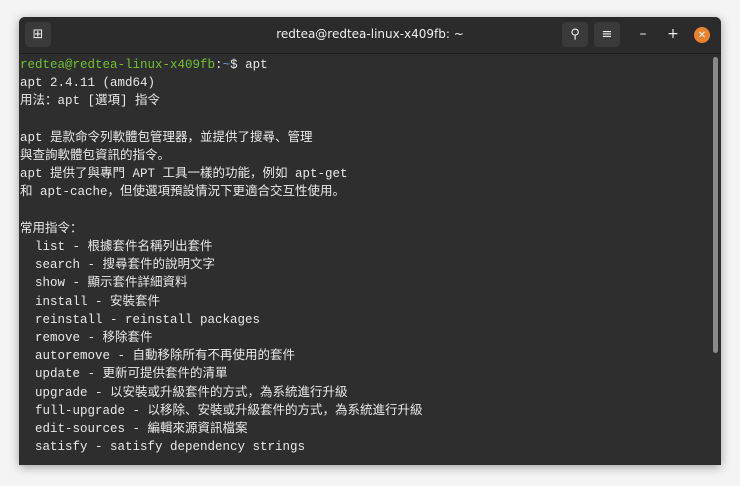 This screenshot has height=486, width=740. Describe the element at coordinates (86, 338) in the screenshot. I see `output-line: remove - 移除套件` at that location.